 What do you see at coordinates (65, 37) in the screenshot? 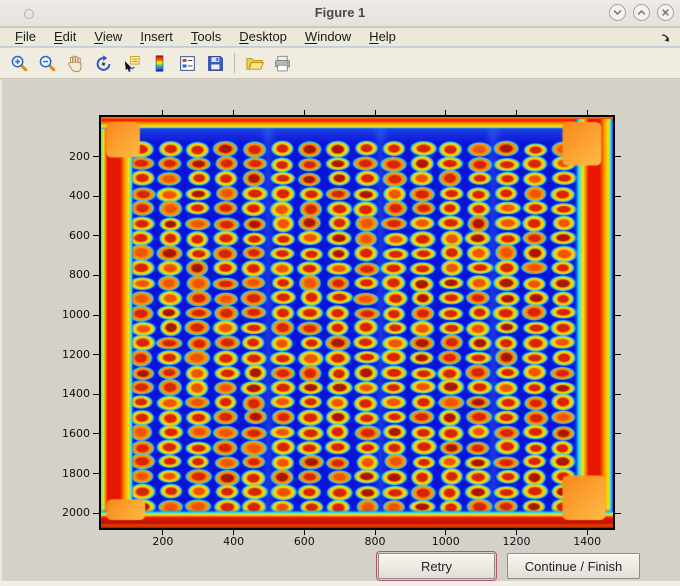
I see `menu-edit: Edit` at bounding box center [65, 37].